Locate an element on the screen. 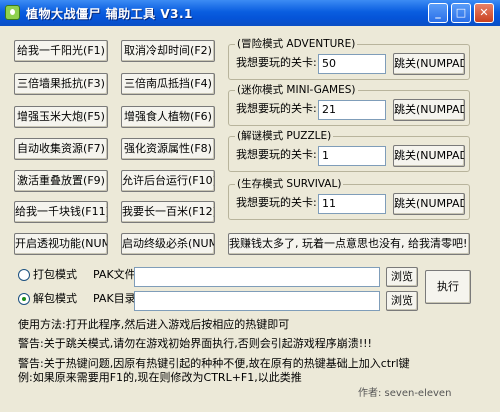 The image size is (500, 412). boost-corn-button: 增强玉米大炮(F5) is located at coordinates (61, 117).